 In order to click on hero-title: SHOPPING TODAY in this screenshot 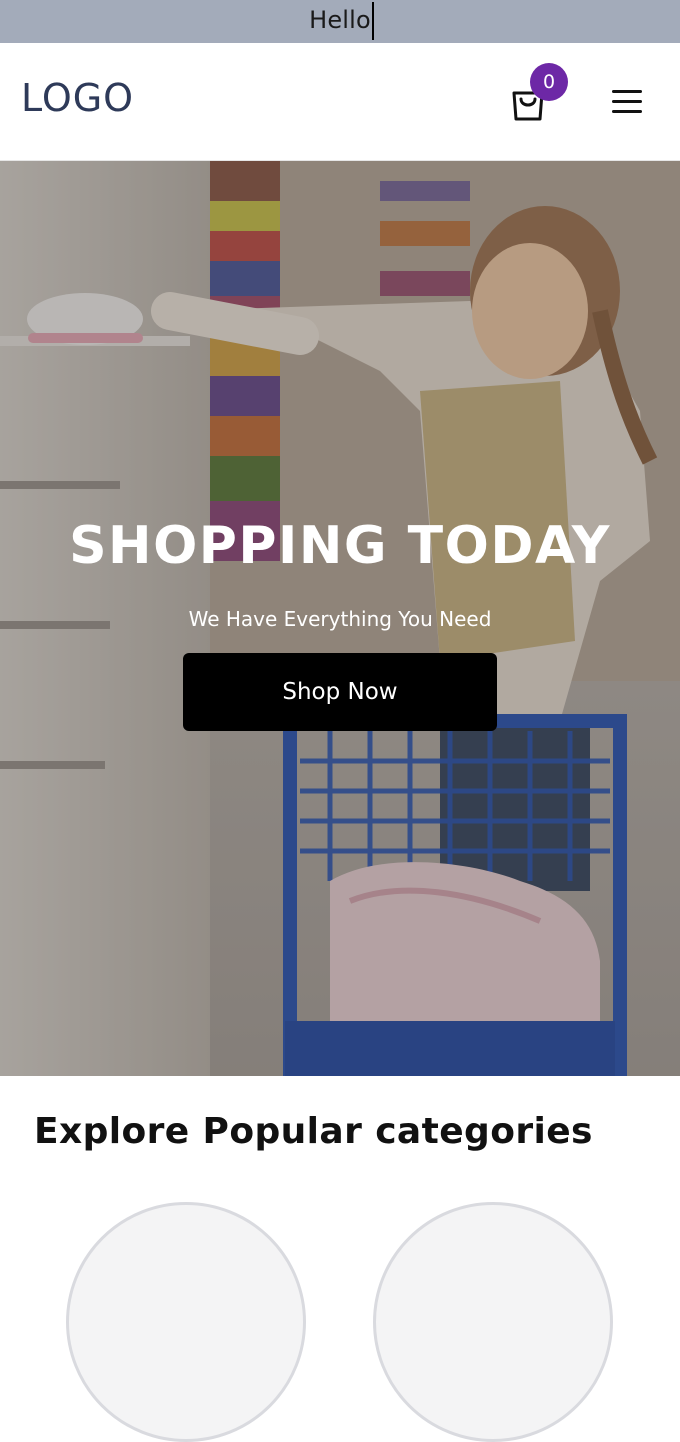, I will do `click(340, 546)`.